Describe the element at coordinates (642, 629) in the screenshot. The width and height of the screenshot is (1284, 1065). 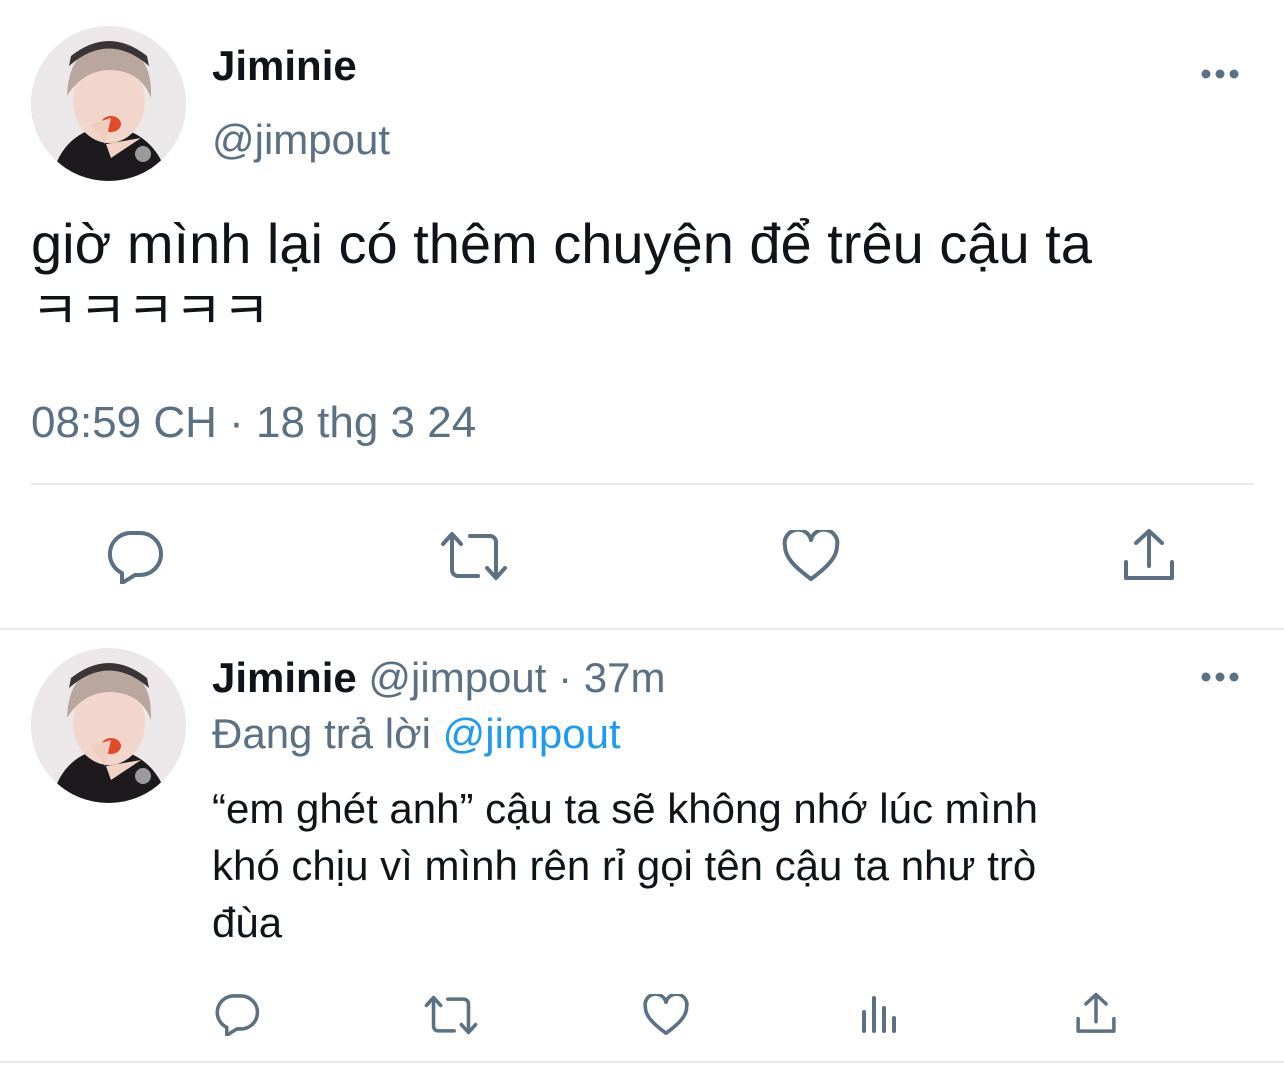
I see `section-divider` at that location.